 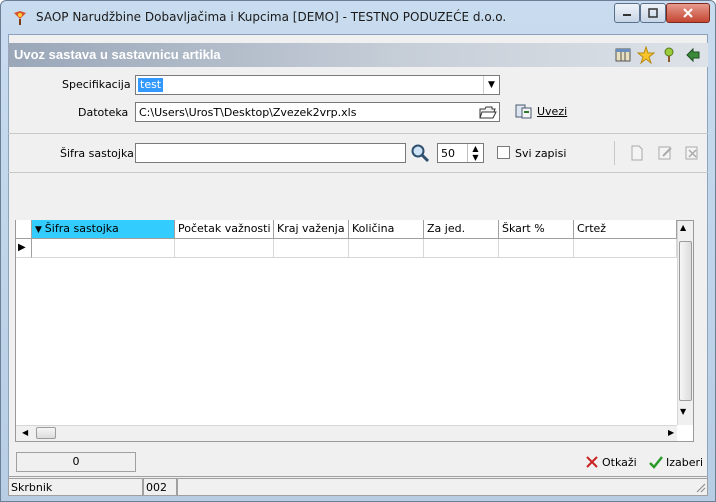 I want to click on toolbar-separator, so click(x=614, y=153).